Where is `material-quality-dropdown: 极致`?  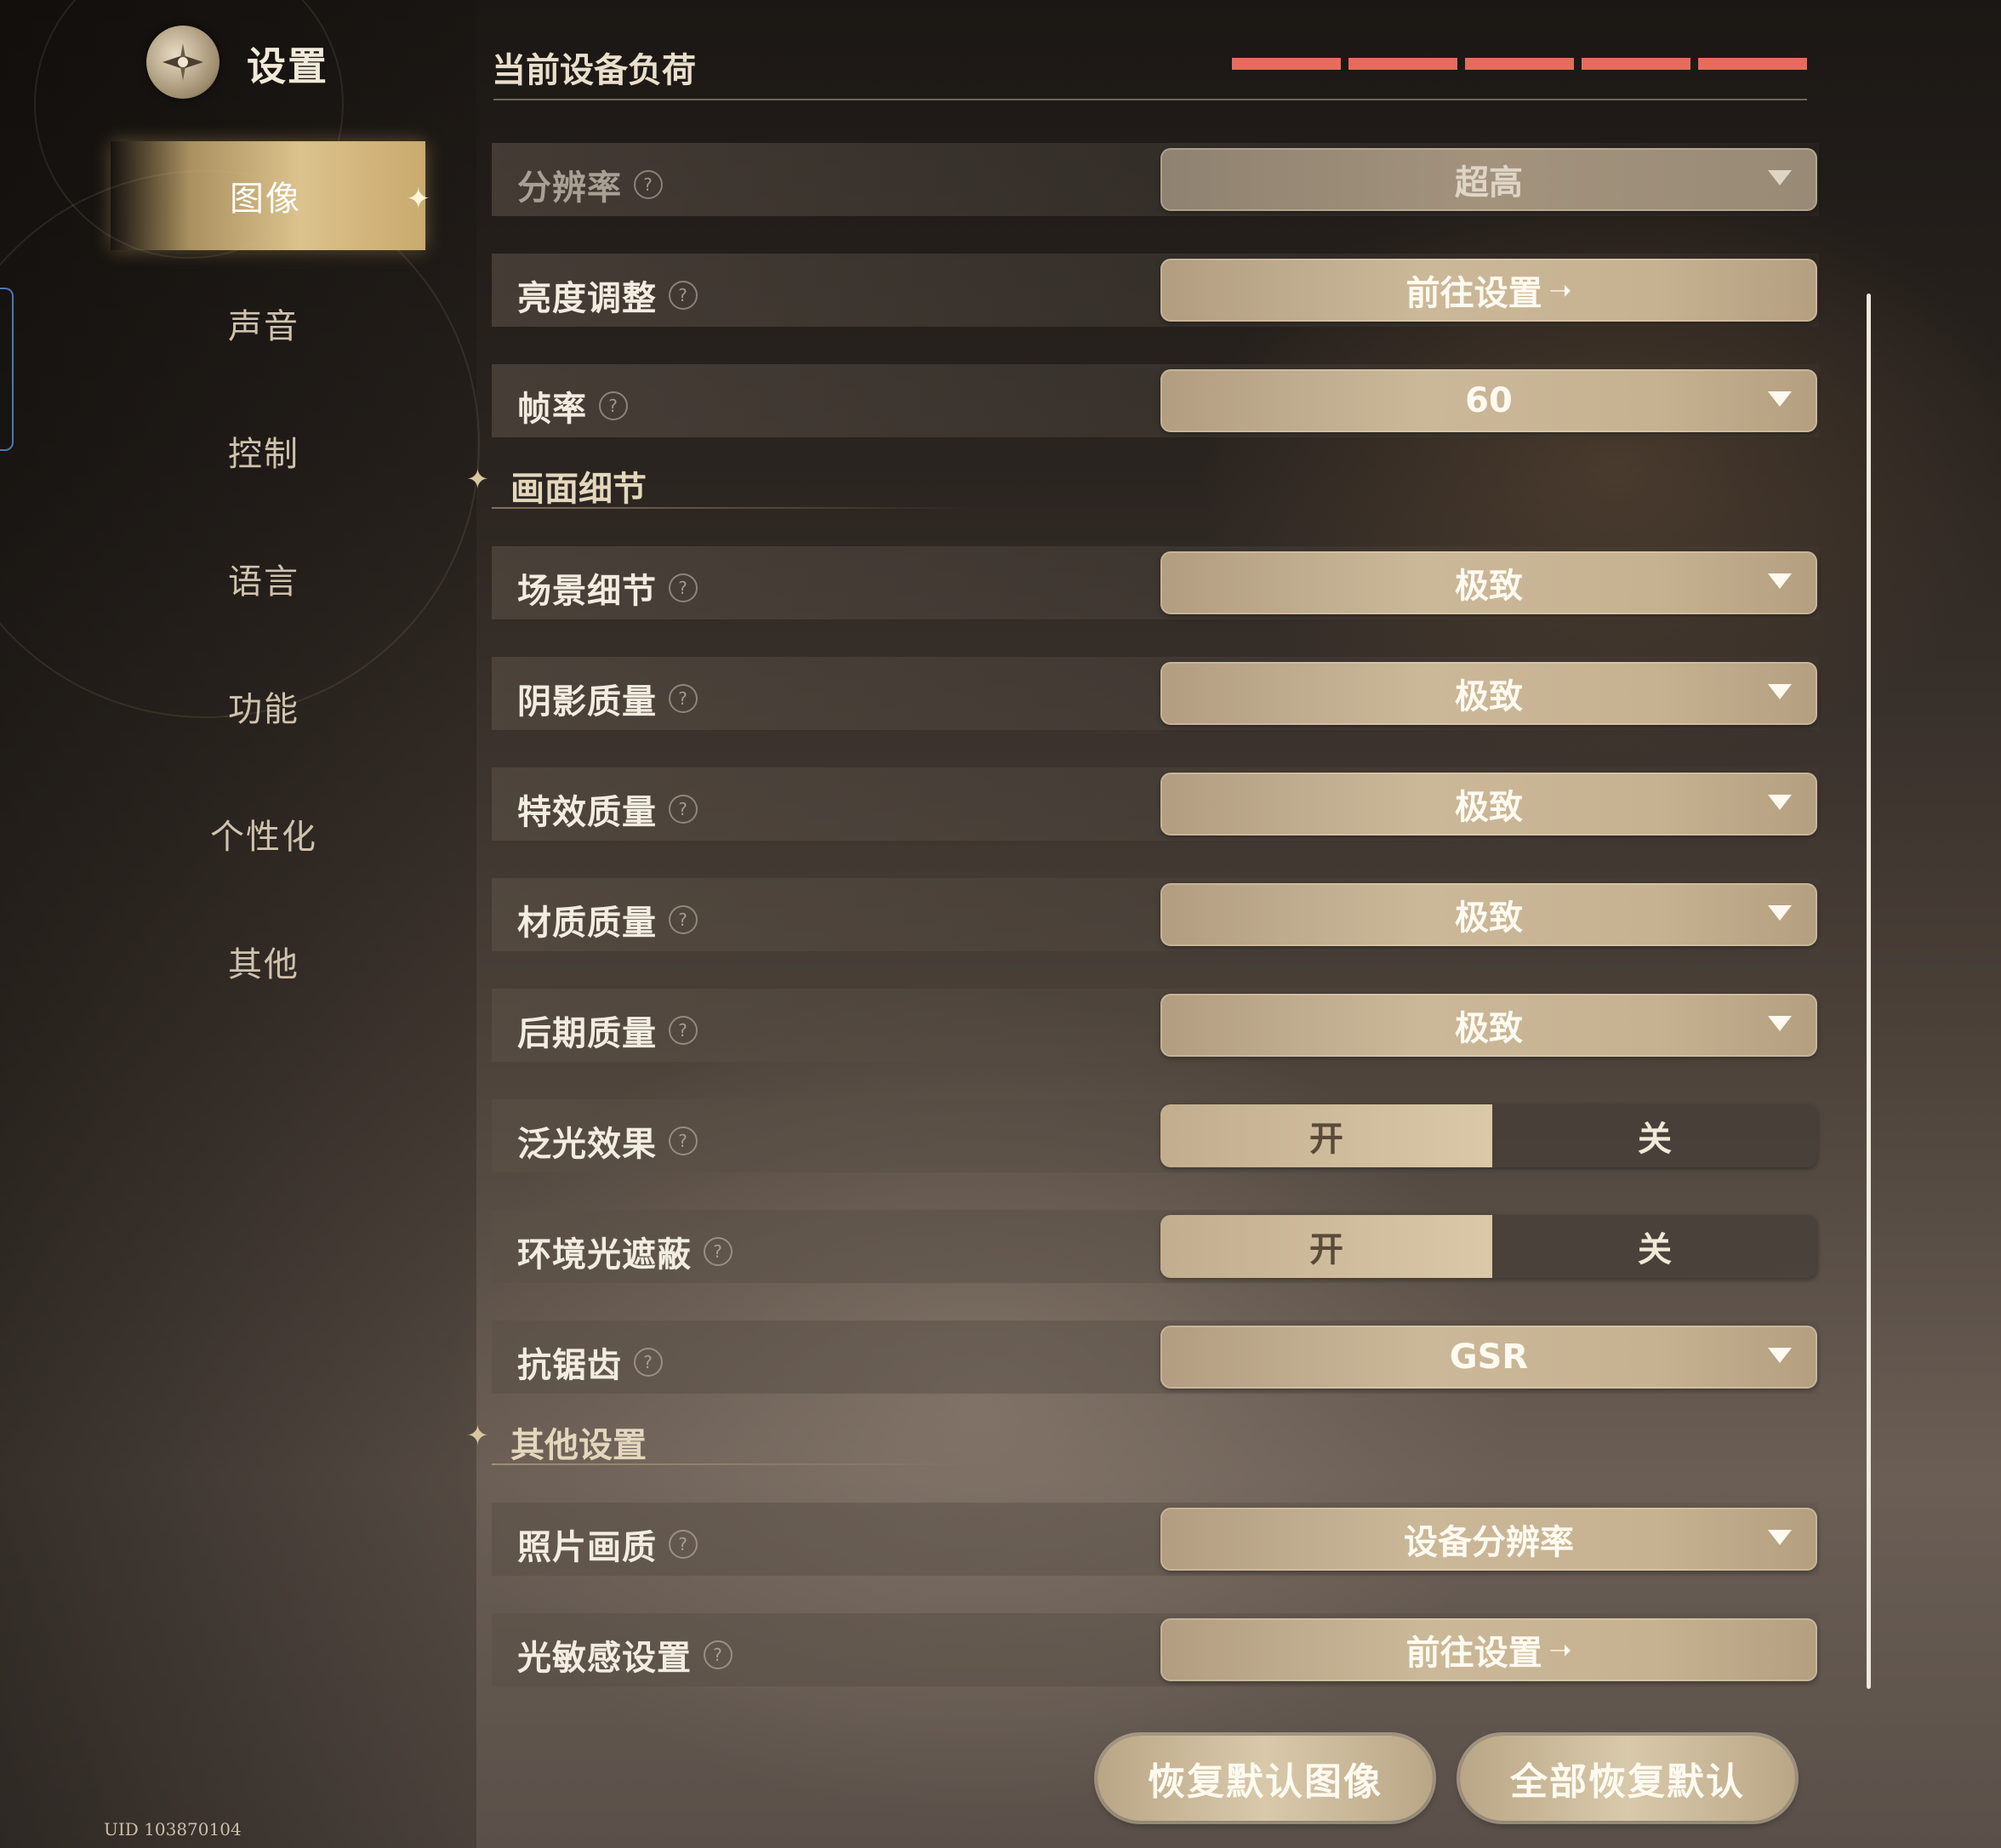 material-quality-dropdown: 极致 is located at coordinates (1488, 915).